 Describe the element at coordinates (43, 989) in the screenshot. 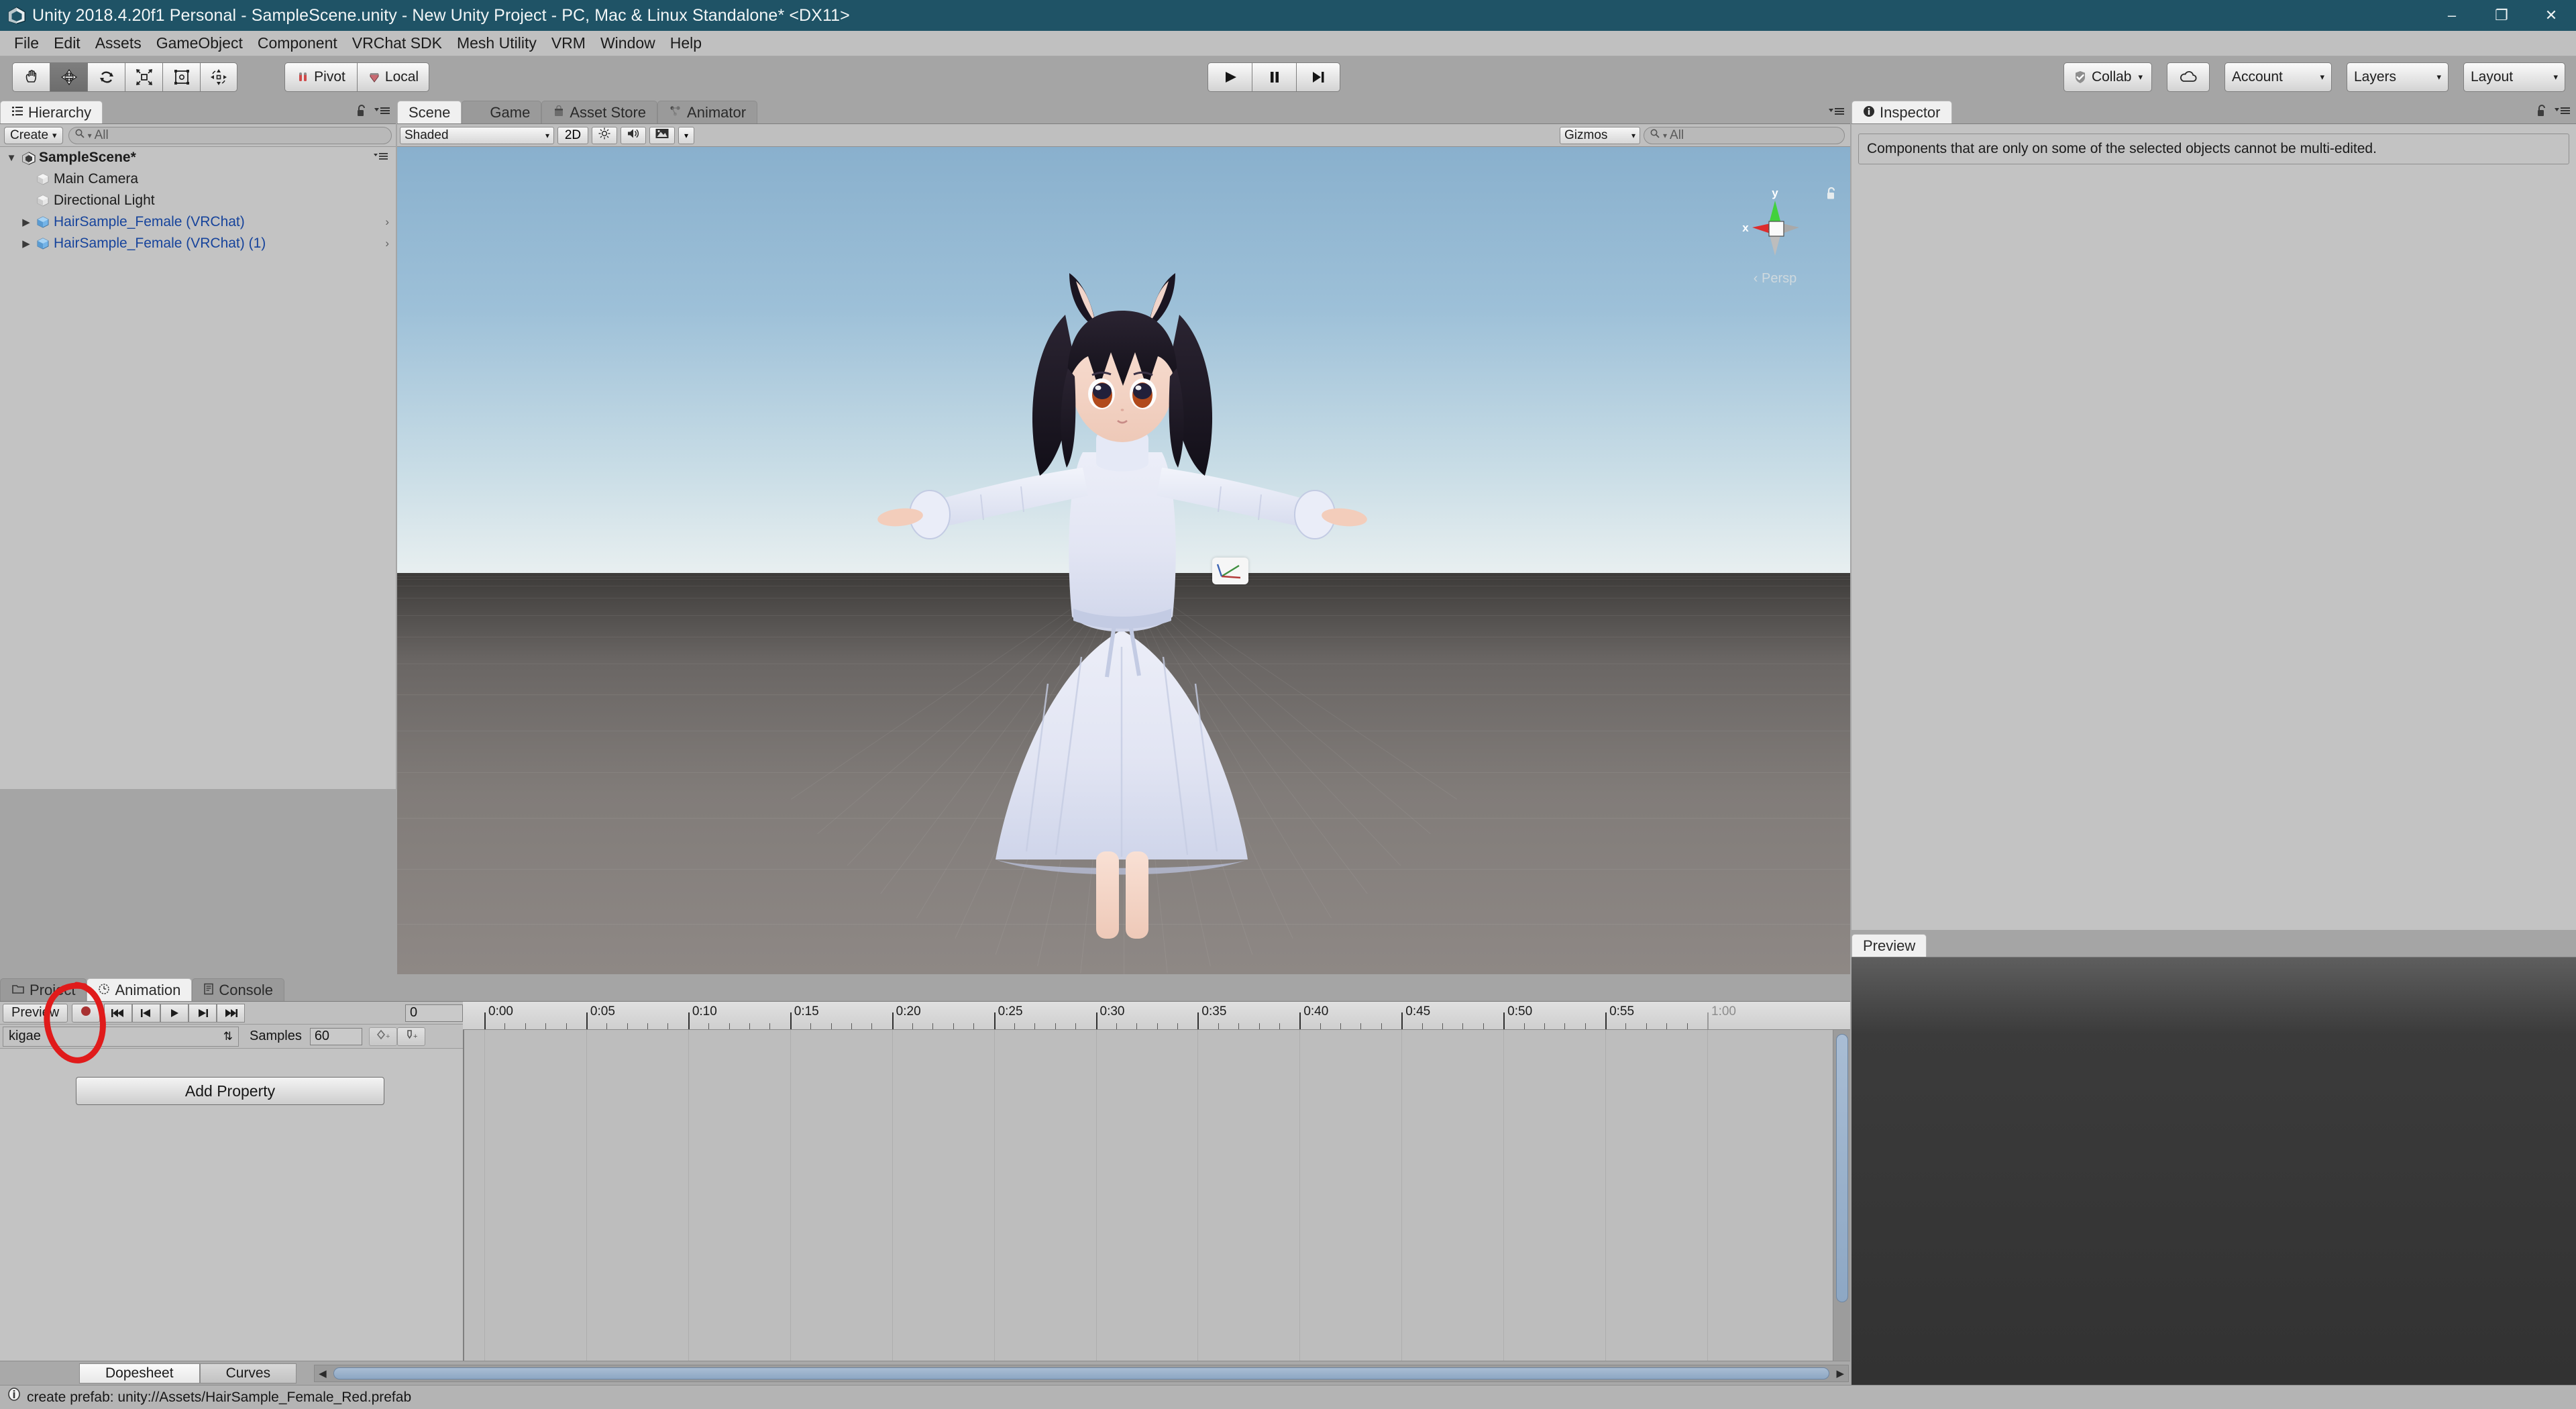

I see `tab-project: Project` at that location.